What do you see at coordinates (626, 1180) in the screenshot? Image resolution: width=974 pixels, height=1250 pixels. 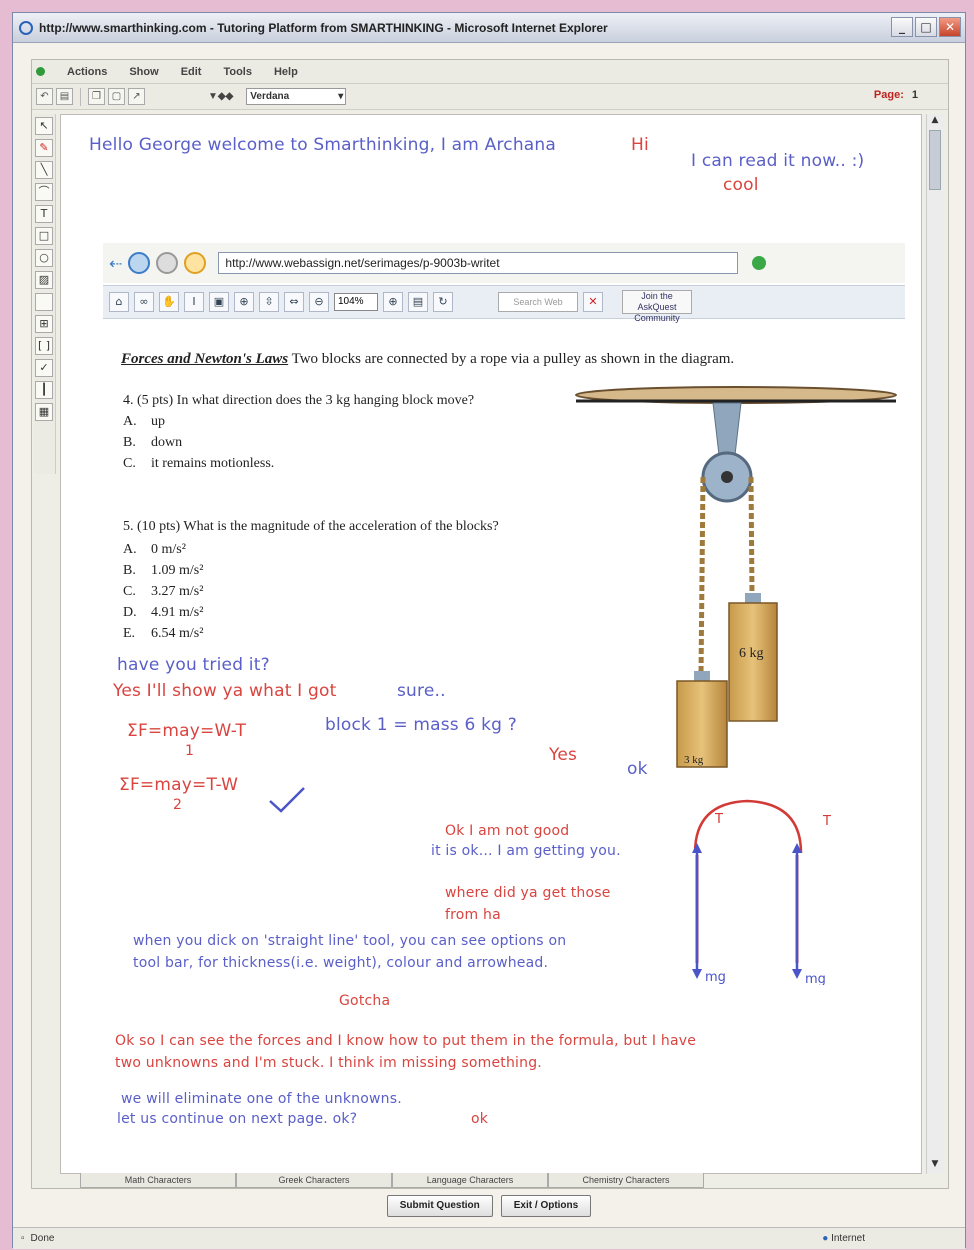 I see `tab-chemistry-characters: Chemistry Characters` at bounding box center [626, 1180].